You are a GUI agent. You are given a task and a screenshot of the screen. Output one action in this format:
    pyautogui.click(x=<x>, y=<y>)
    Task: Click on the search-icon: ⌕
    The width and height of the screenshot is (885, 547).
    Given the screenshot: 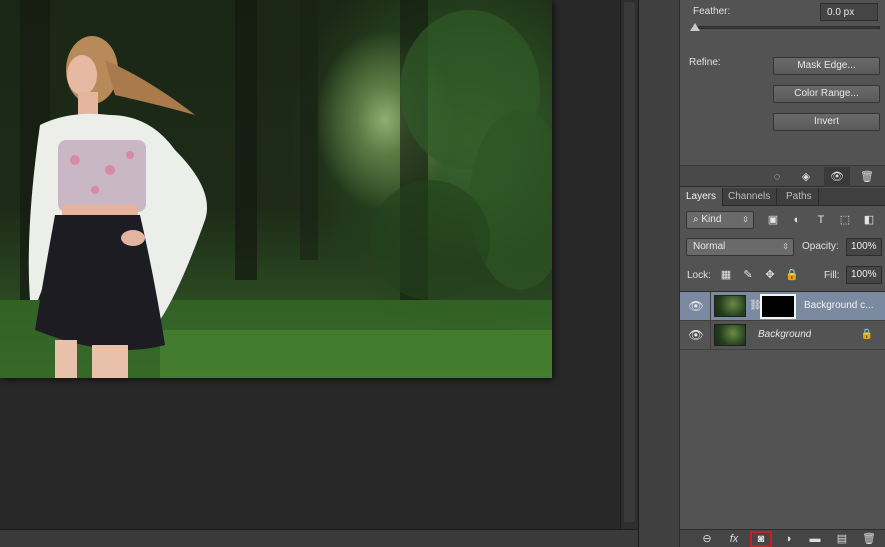 What is the action you would take?
    pyautogui.click(x=696, y=219)
    